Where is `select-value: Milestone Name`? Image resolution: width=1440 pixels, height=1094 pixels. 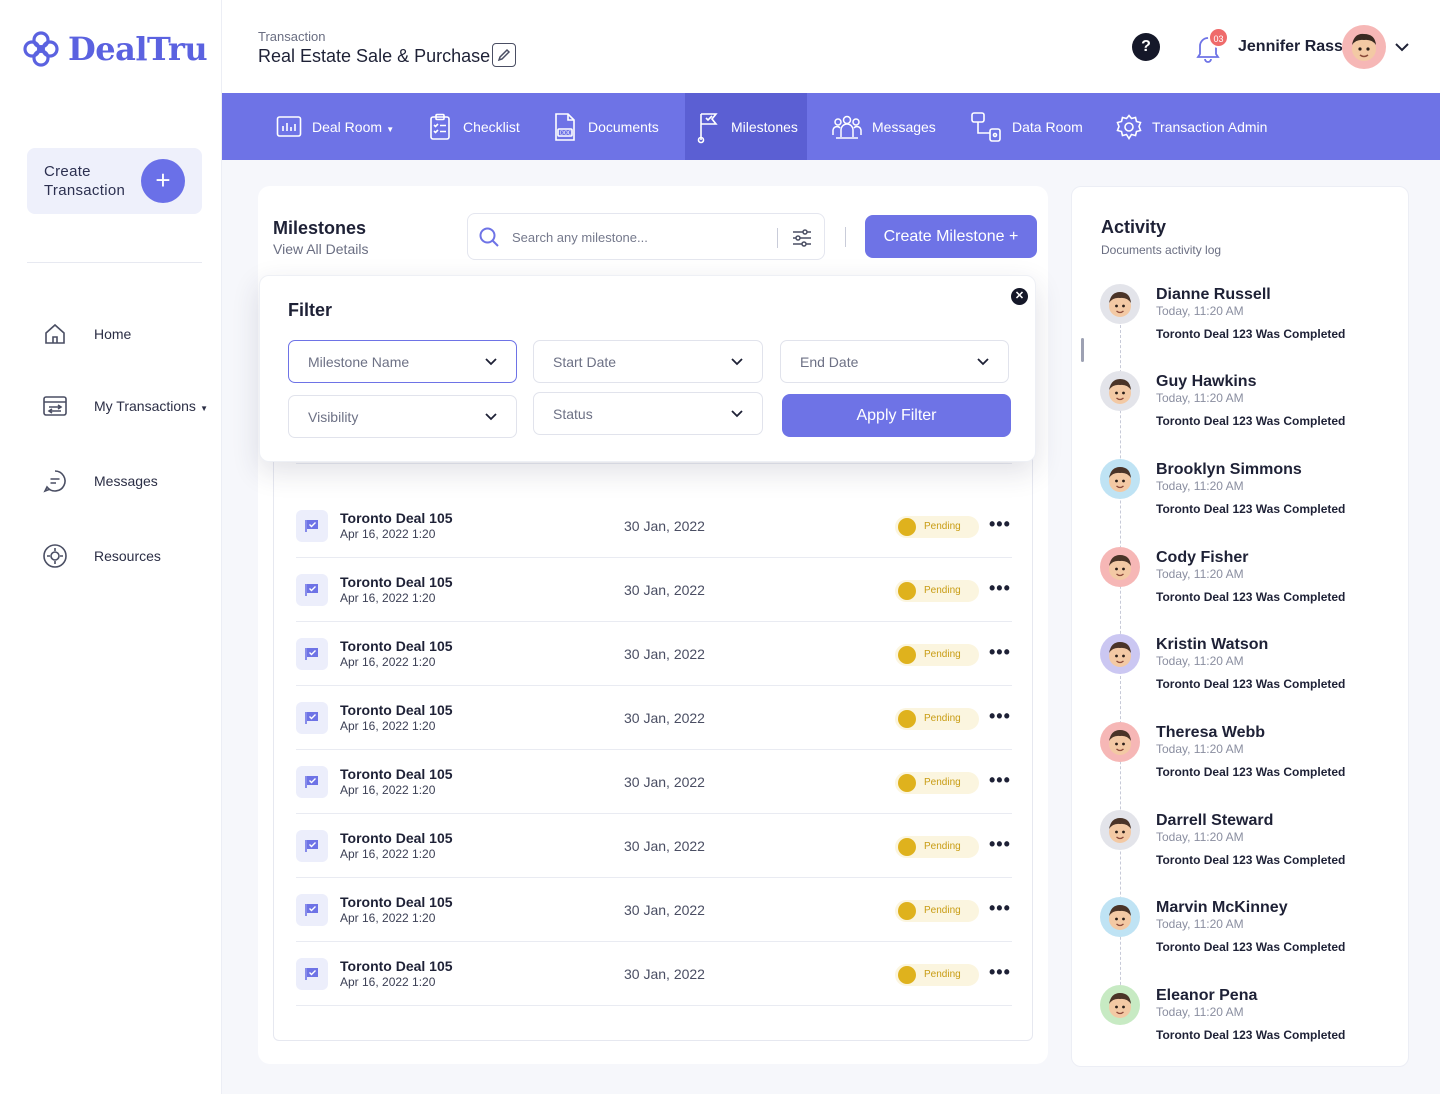
select-value: Milestone Name is located at coordinates (359, 362).